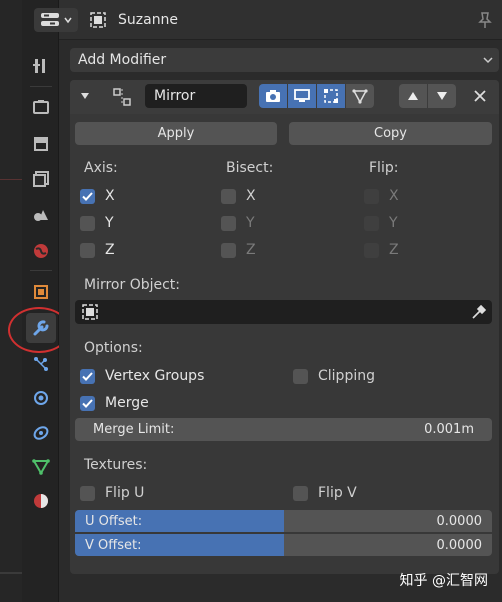 The height and width of the screenshot is (602, 502). Describe the element at coordinates (56, 20) in the screenshot. I see `editor-type-button` at that location.